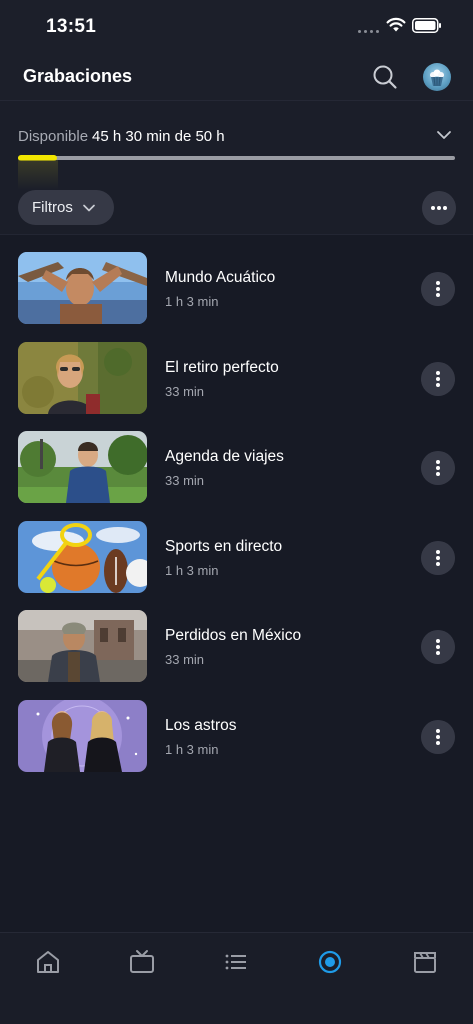 Image resolution: width=473 pixels, height=1024 pixels. I want to click on storage-label: Disponible, so click(53, 136).